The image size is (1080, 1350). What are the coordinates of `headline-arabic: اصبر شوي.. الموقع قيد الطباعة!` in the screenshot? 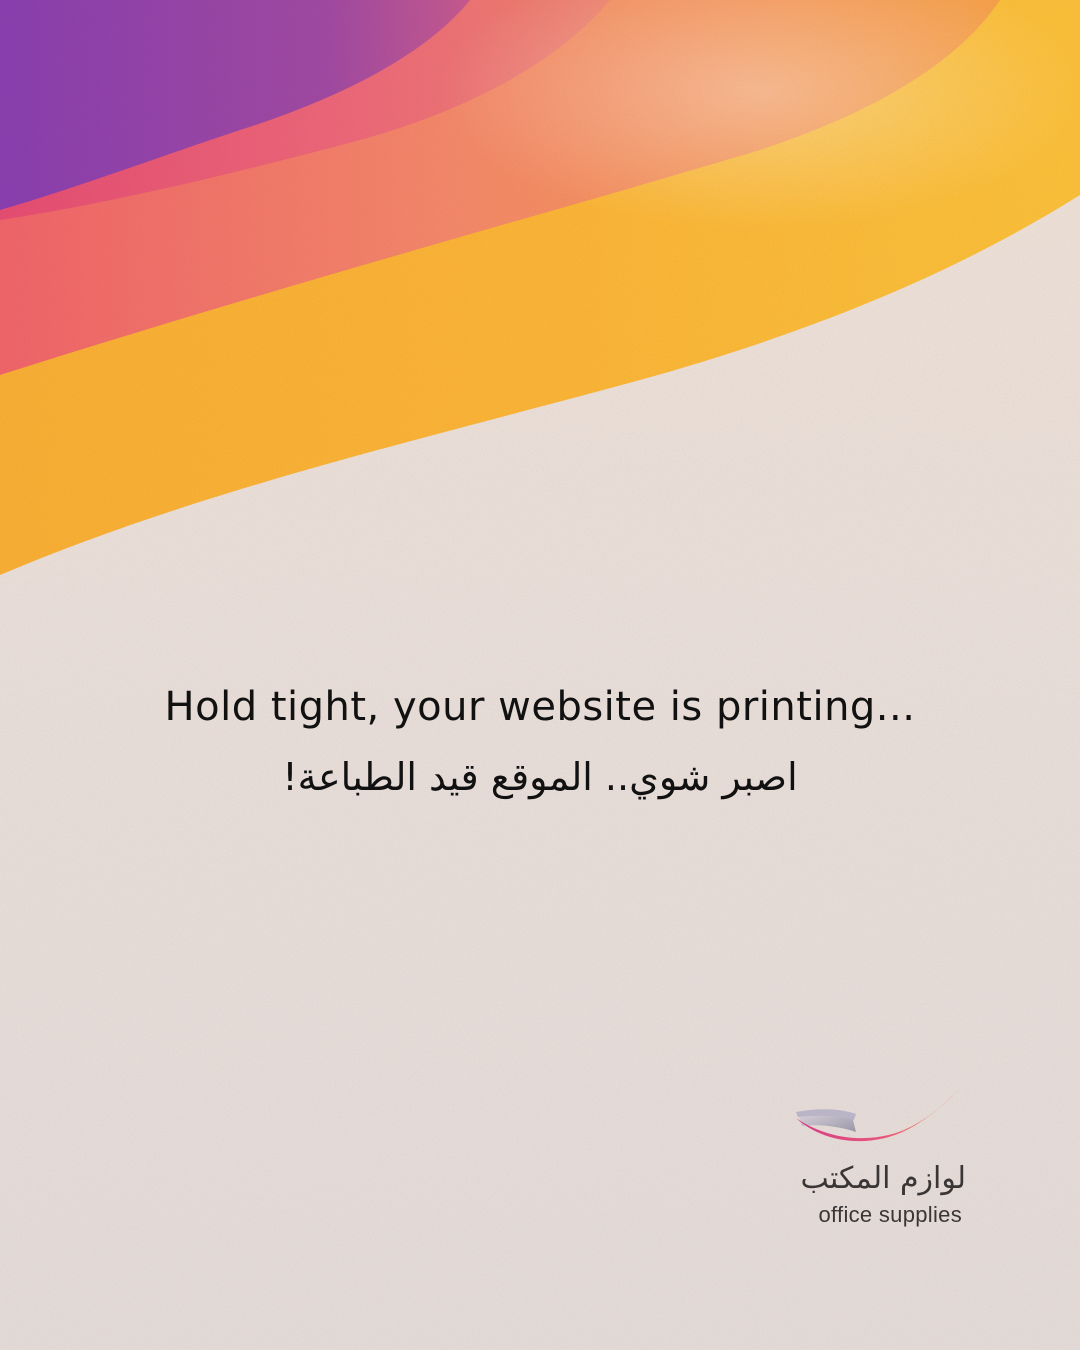 It's located at (540, 777).